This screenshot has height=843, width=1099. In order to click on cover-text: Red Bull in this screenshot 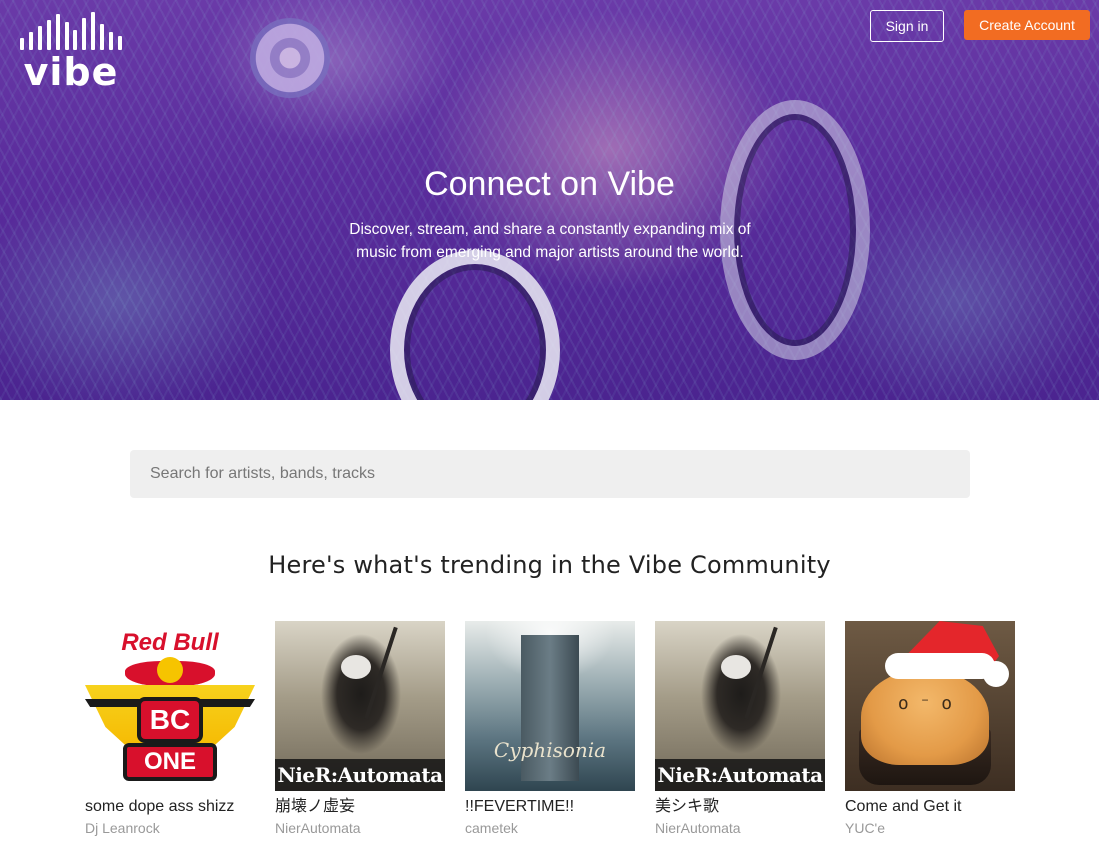, I will do `click(170, 642)`.